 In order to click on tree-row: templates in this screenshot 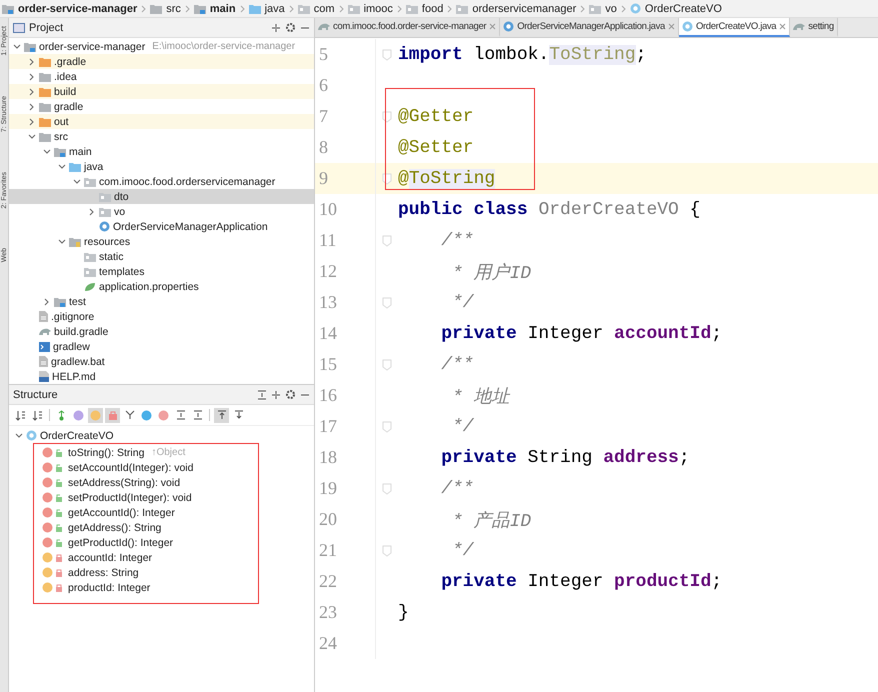, I will do `click(161, 271)`.